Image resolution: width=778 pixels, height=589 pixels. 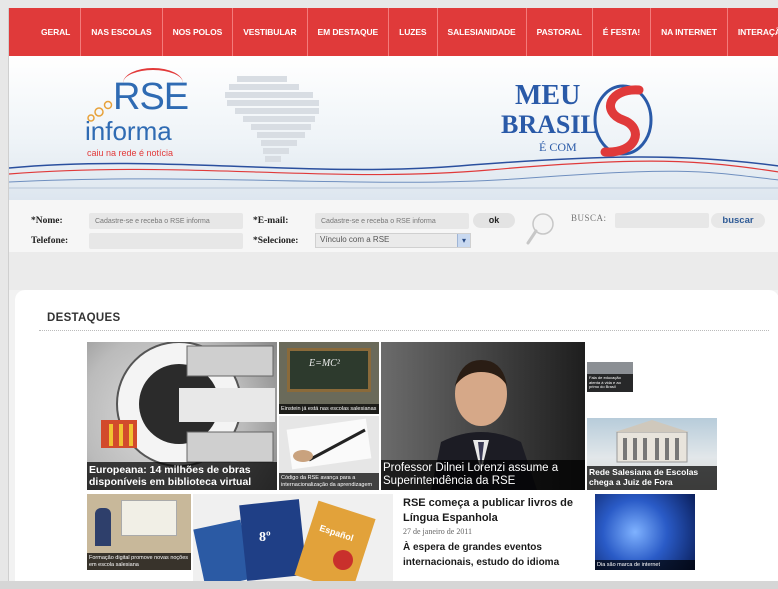 I want to click on nav-e-festa: É FESTA!, so click(x=622, y=32).